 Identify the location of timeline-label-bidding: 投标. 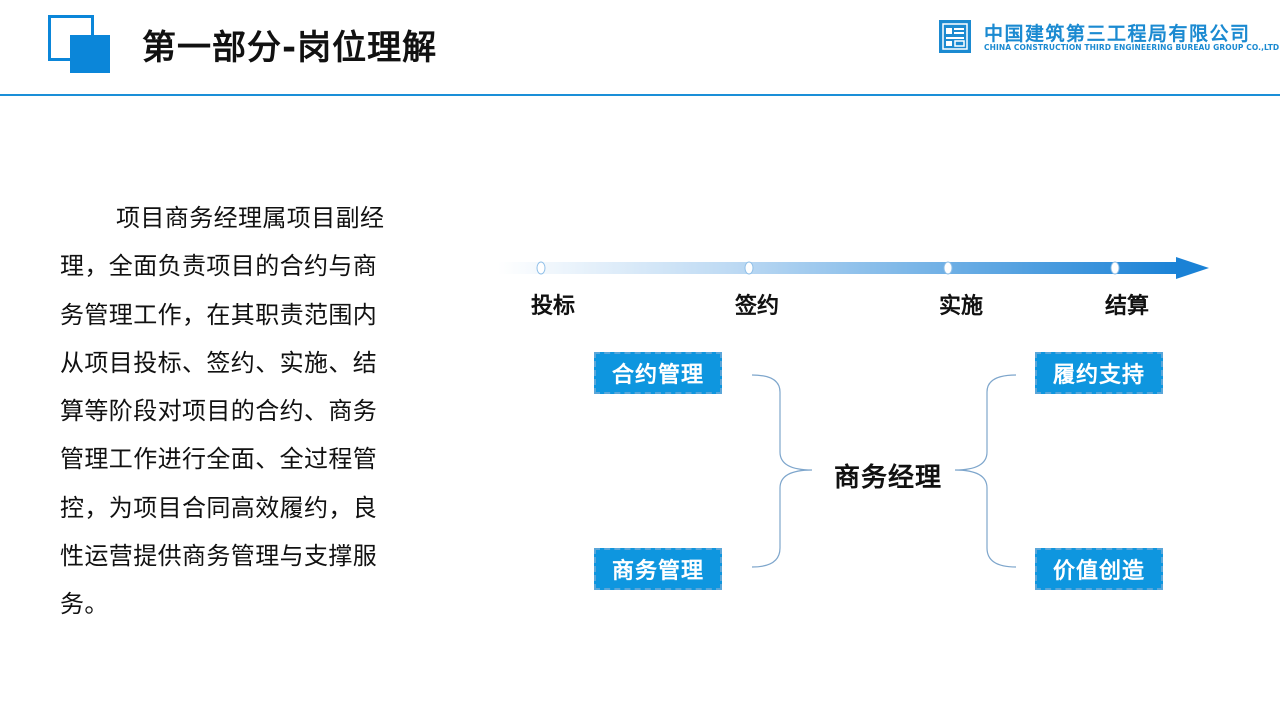
(553, 306).